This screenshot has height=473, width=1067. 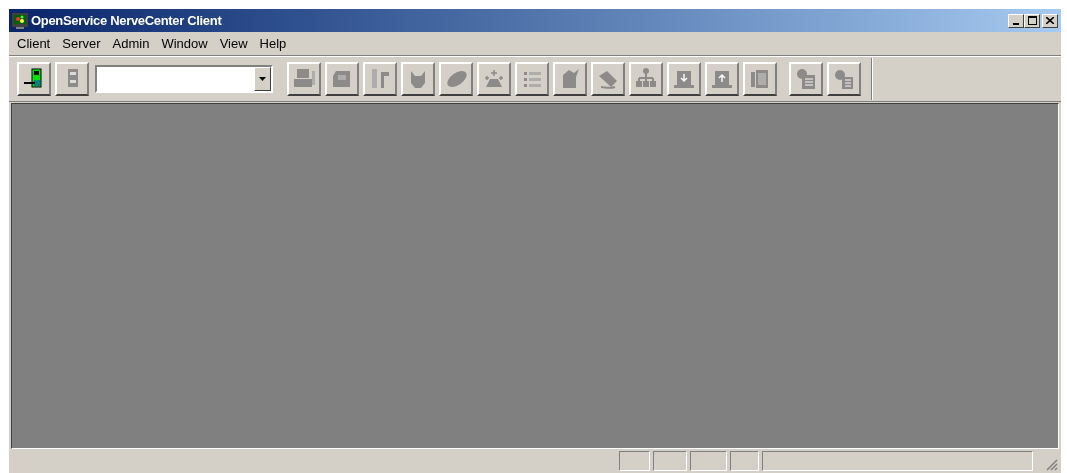 I want to click on app-icon, so click(x=20, y=20).